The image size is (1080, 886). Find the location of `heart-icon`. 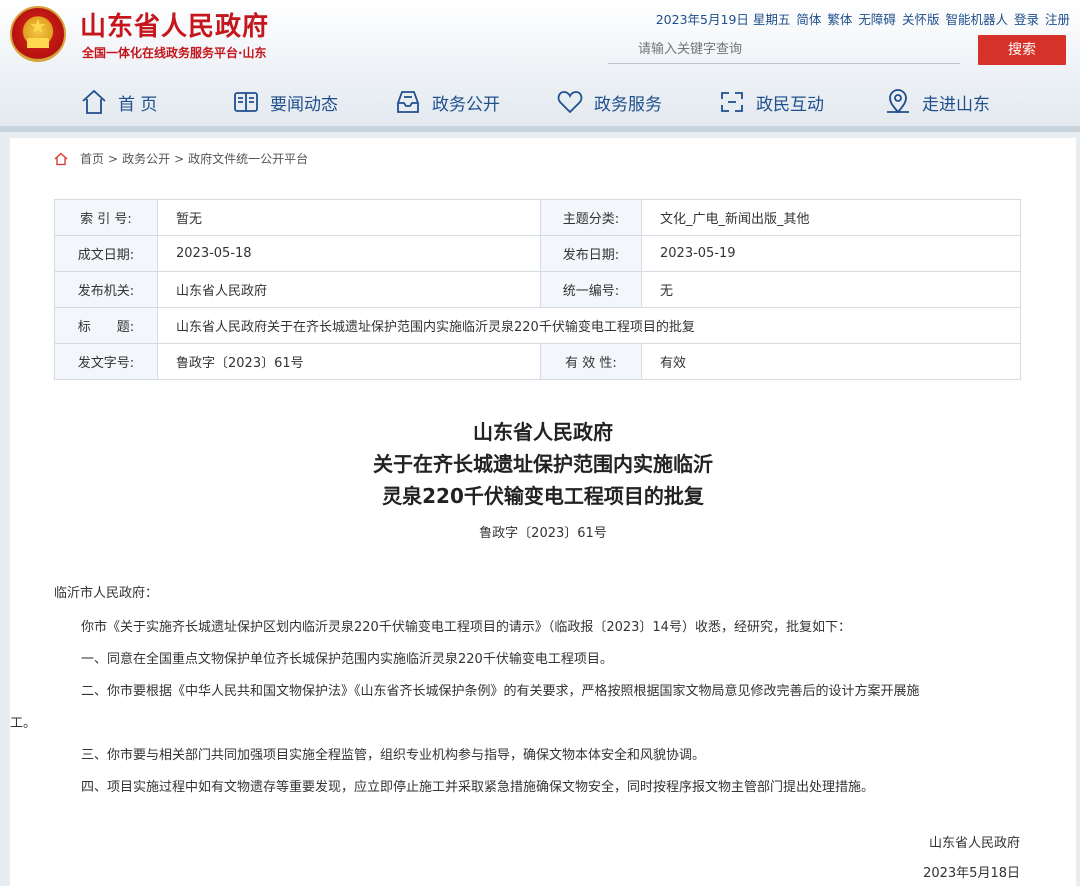

heart-icon is located at coordinates (570, 102).